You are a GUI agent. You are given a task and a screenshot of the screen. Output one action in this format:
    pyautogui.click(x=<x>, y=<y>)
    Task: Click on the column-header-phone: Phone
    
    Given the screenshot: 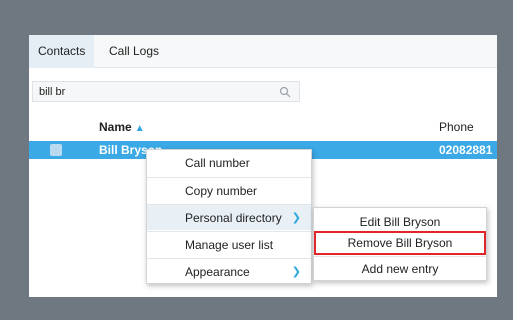 What is the action you would take?
    pyautogui.click(x=456, y=127)
    